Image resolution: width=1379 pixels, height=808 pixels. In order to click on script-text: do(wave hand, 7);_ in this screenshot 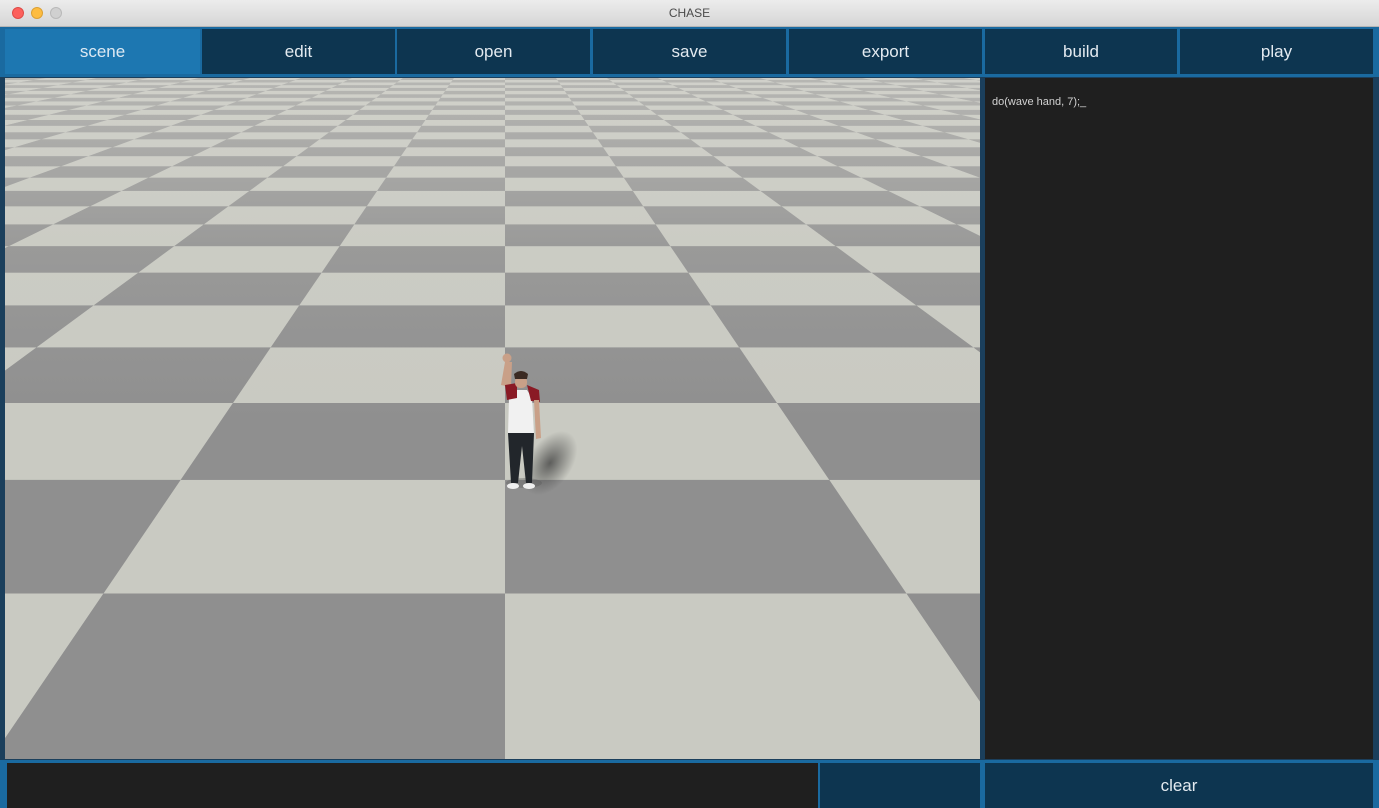, I will do `click(1039, 102)`.